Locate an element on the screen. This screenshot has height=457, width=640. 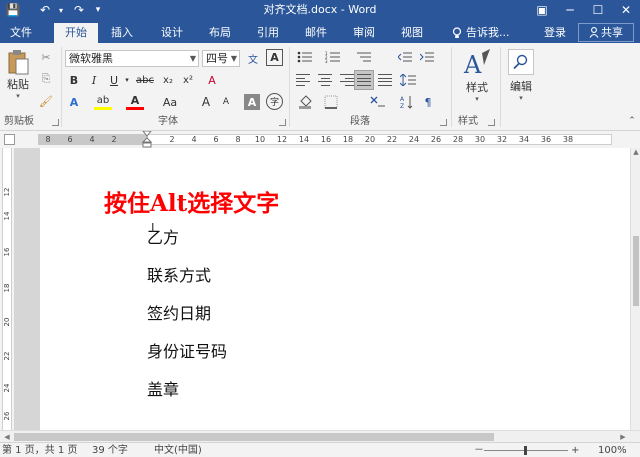
clipboard-group-label: 剪贴板 is located at coordinates (19, 121).